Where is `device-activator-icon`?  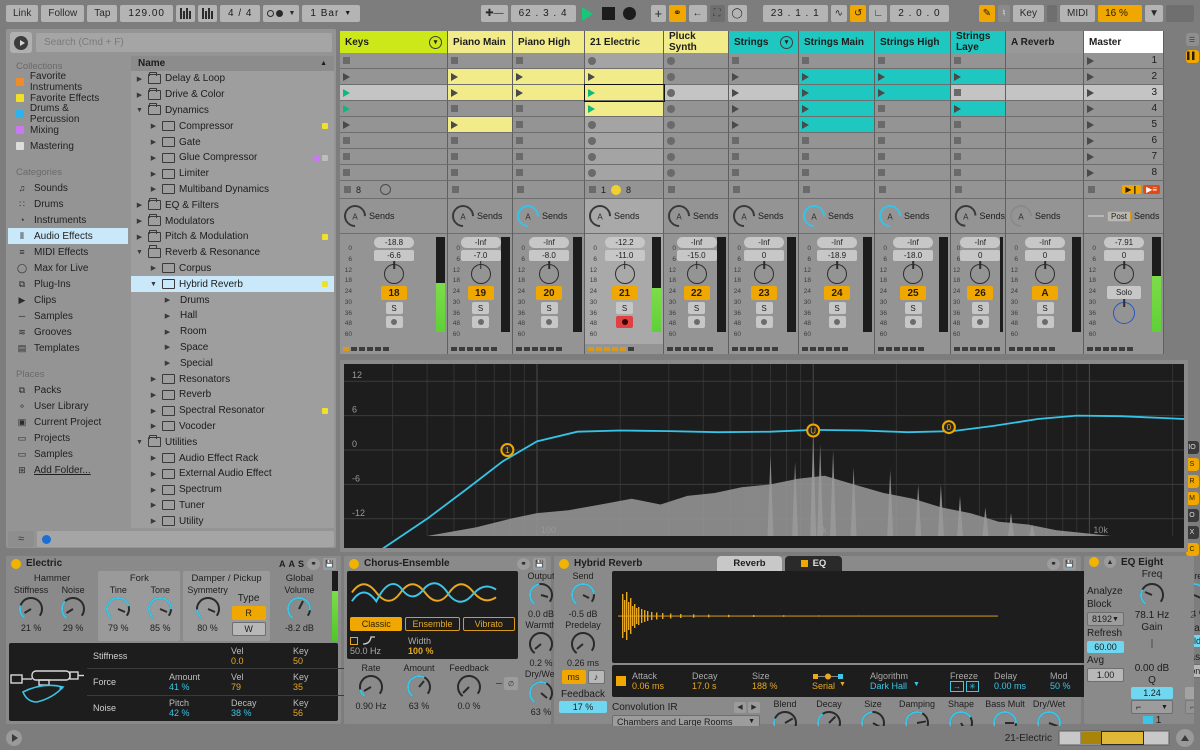
device-activator-icon is located at coordinates (16, 563).